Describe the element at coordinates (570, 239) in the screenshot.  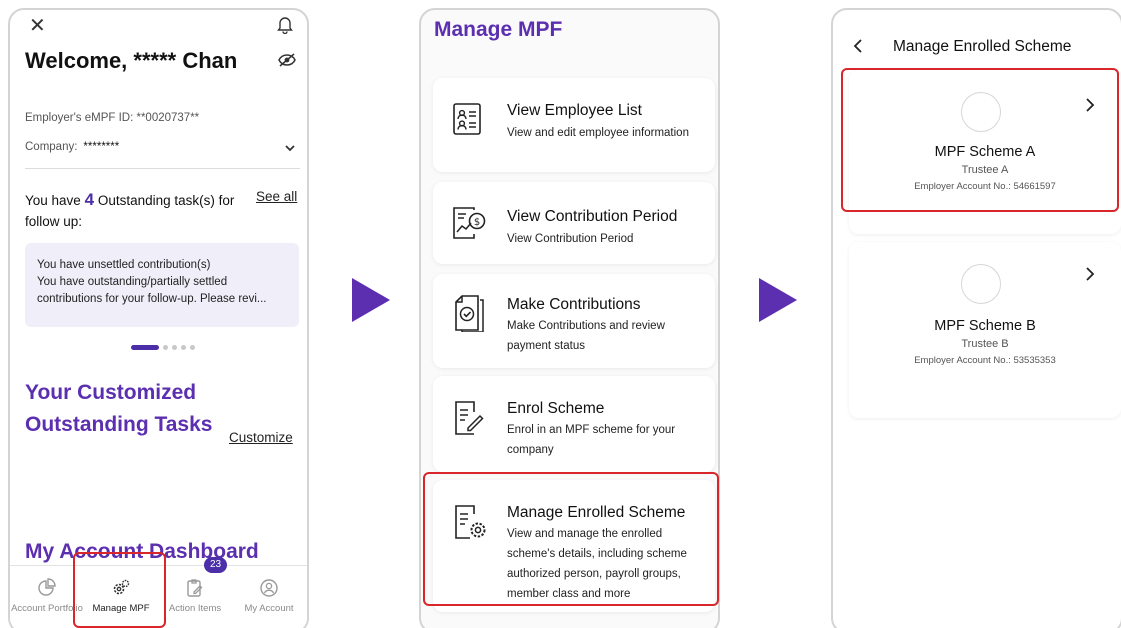
I see `menu-item-desc: View Contribution Period` at that location.